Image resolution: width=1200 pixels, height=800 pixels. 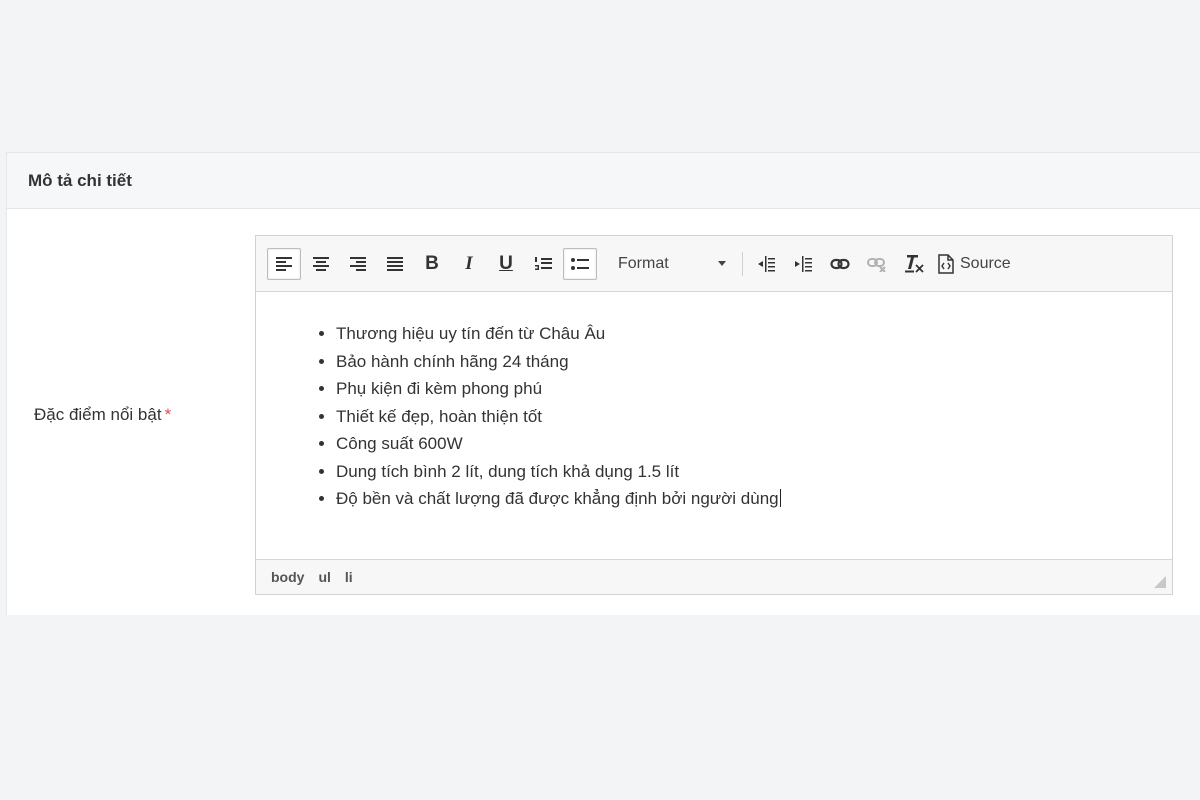 I want to click on numbered-list-button, so click(x=543, y=264).